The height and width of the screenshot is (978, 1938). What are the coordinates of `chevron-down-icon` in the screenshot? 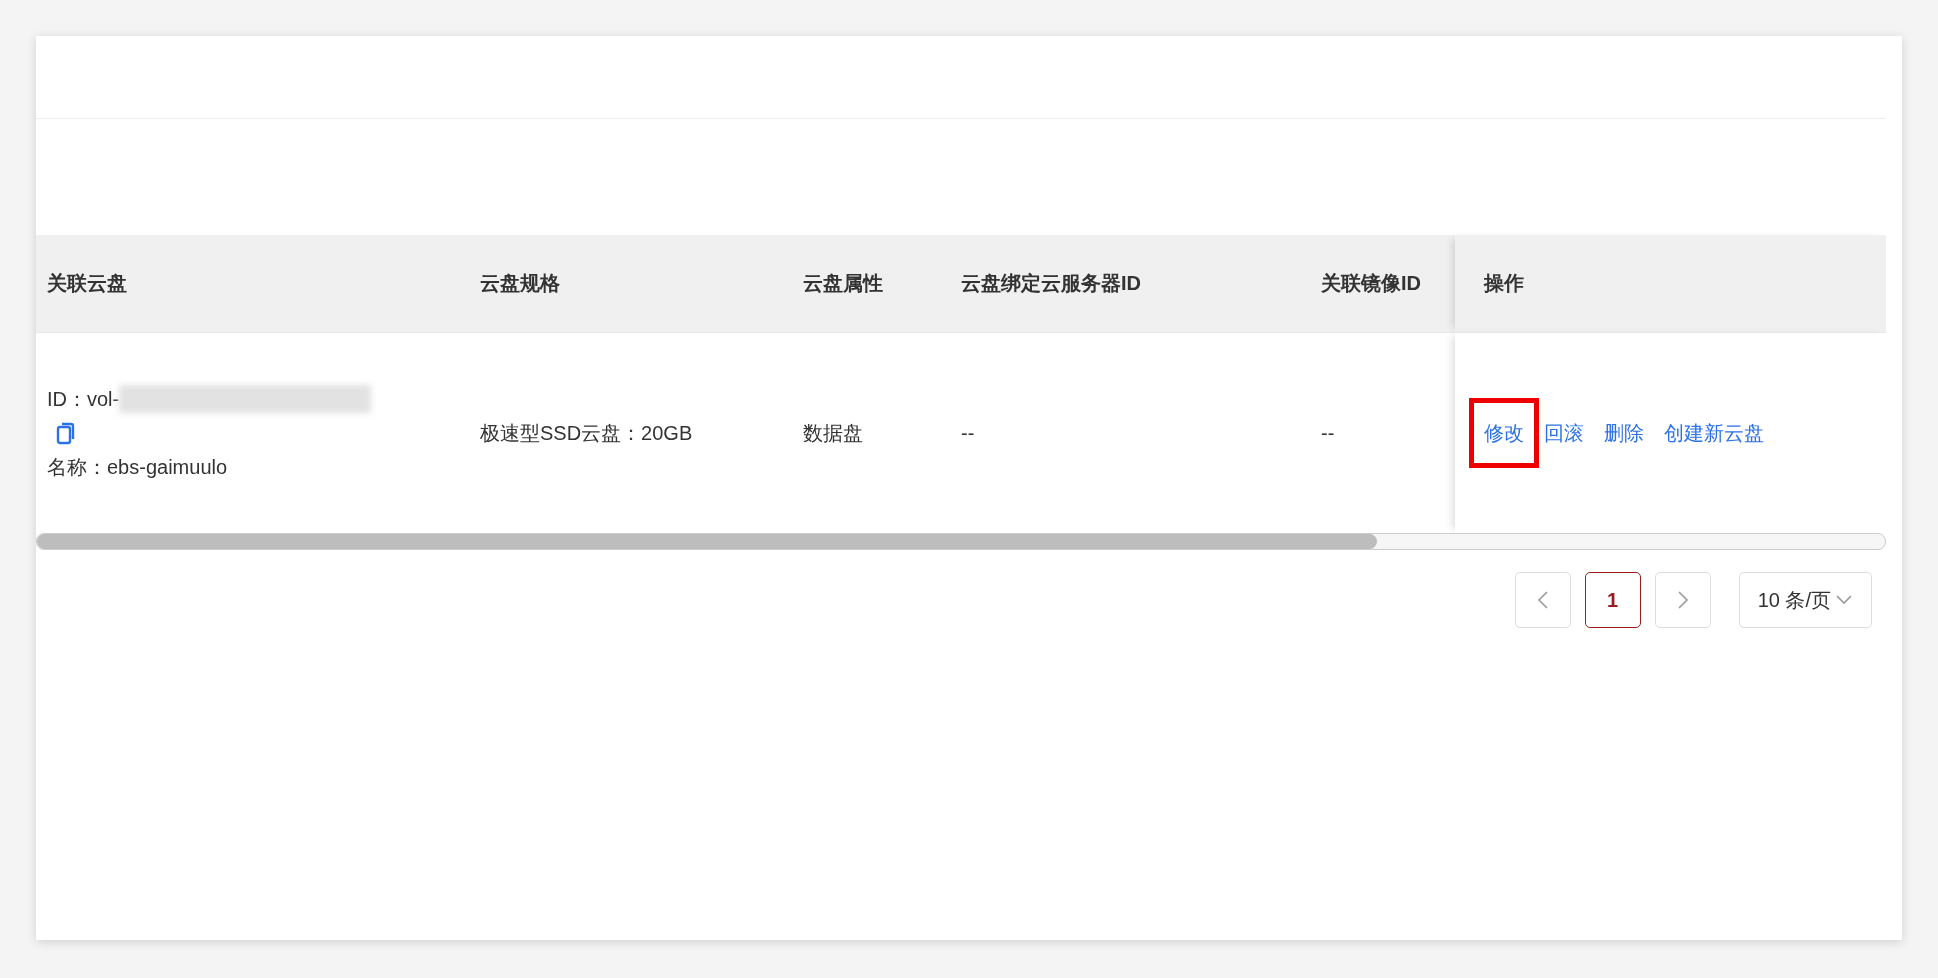 It's located at (1844, 600).